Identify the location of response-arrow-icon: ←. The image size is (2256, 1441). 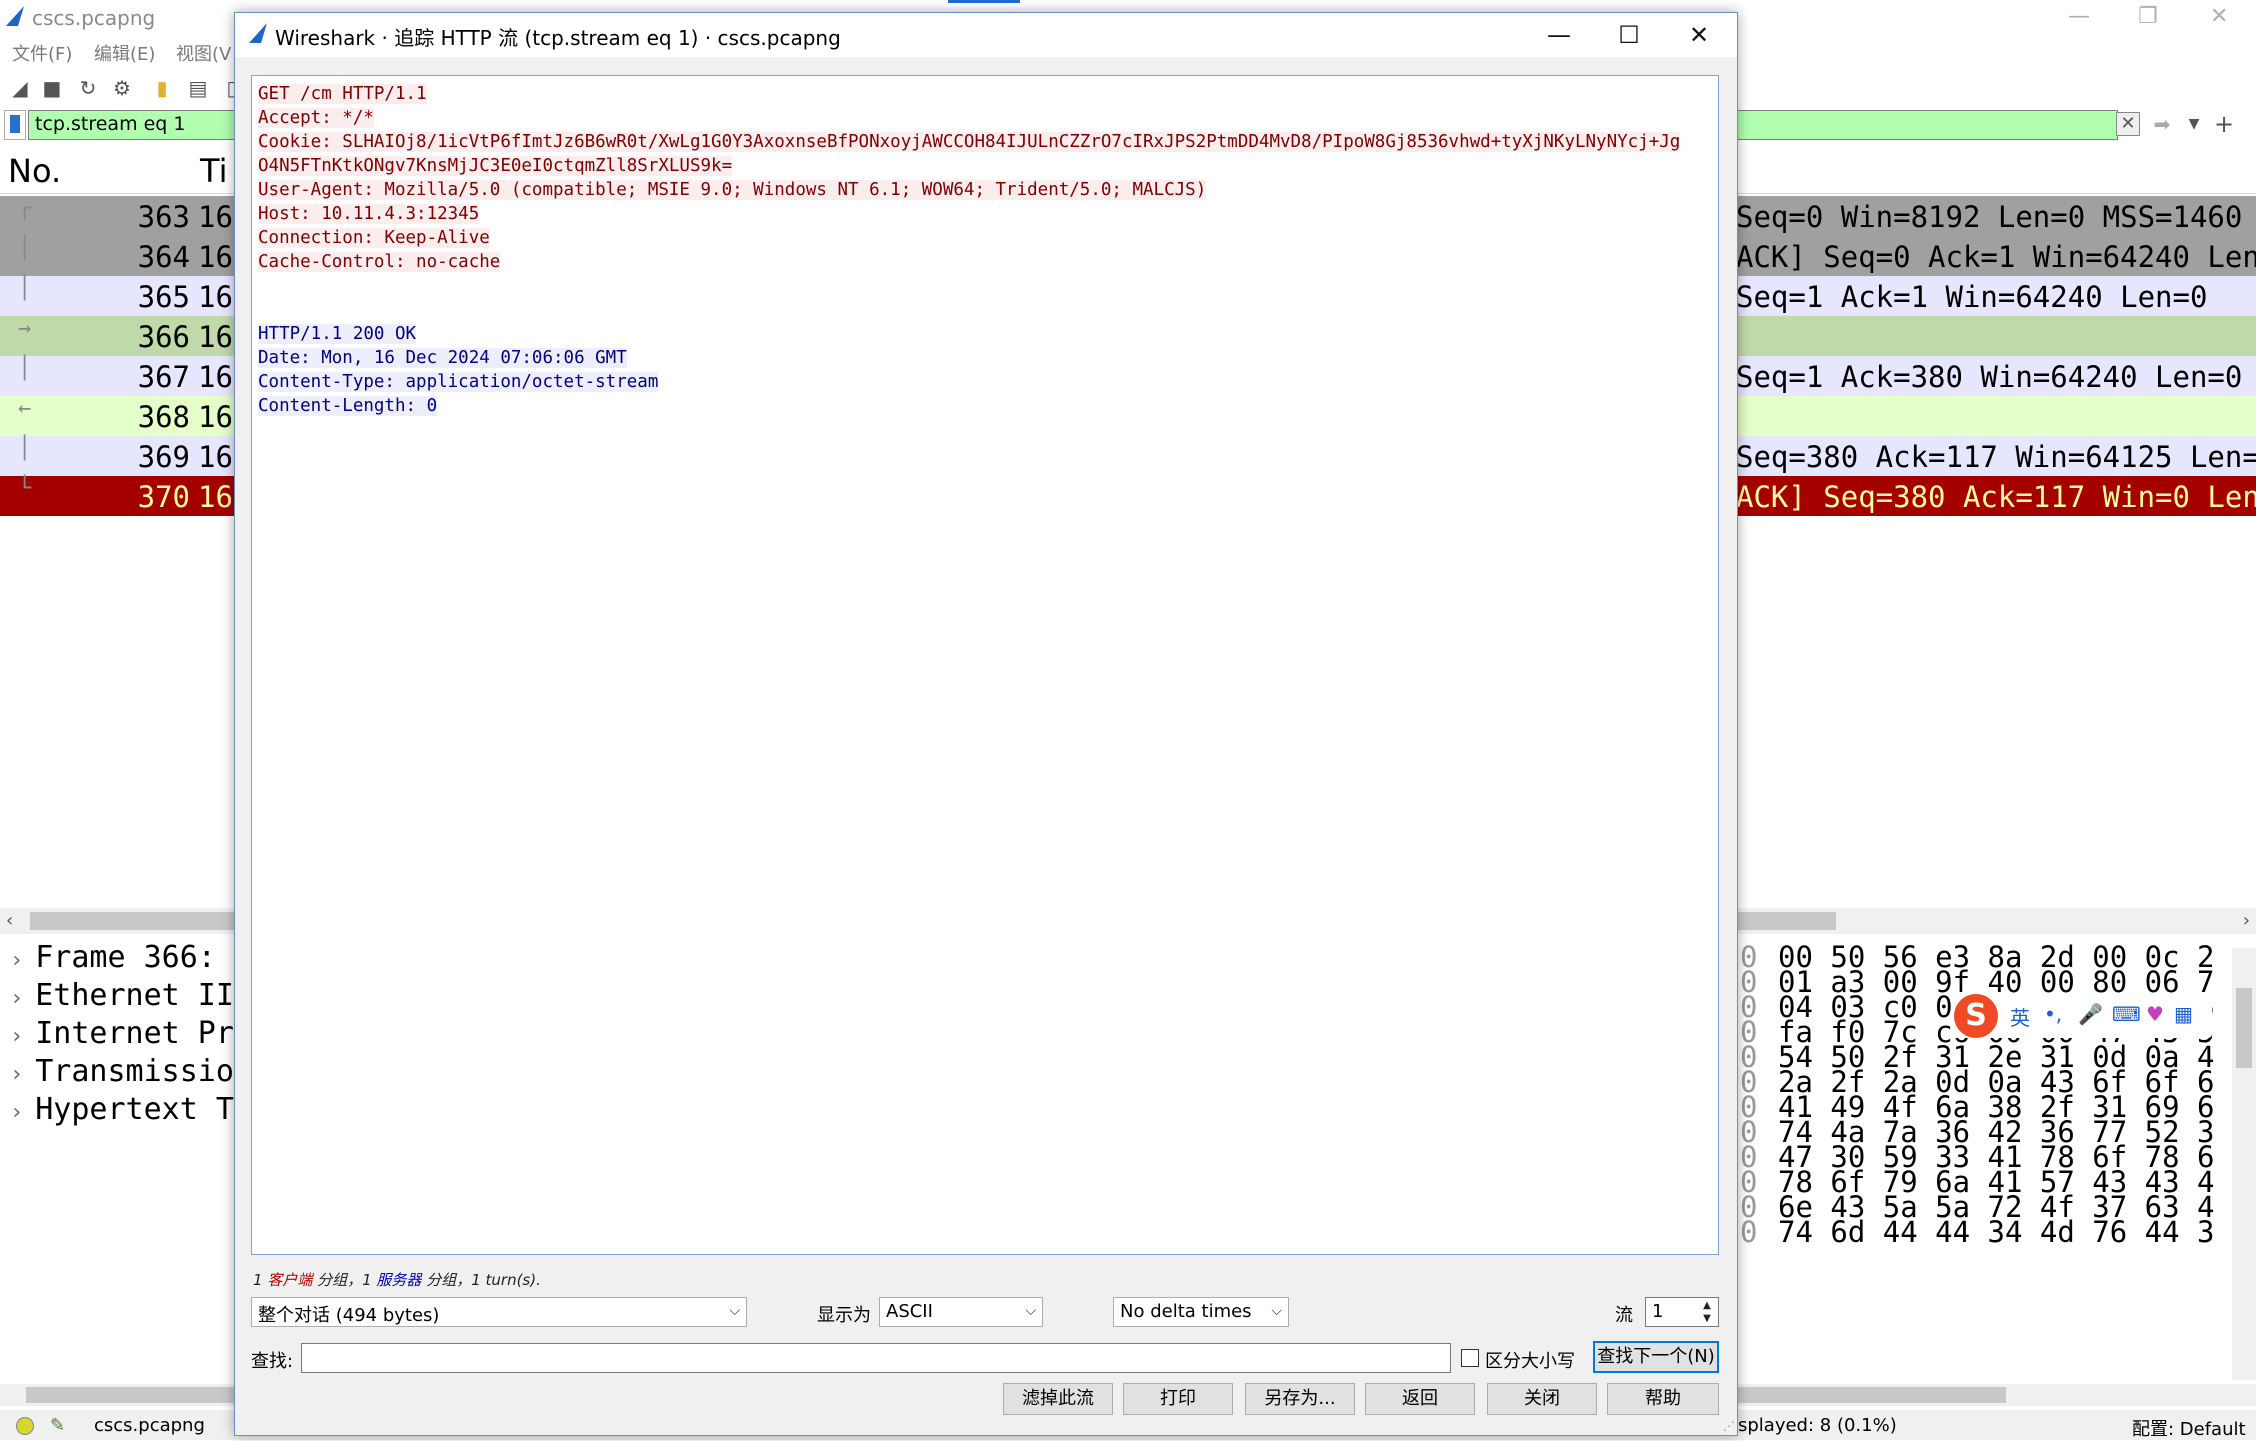
(25, 408).